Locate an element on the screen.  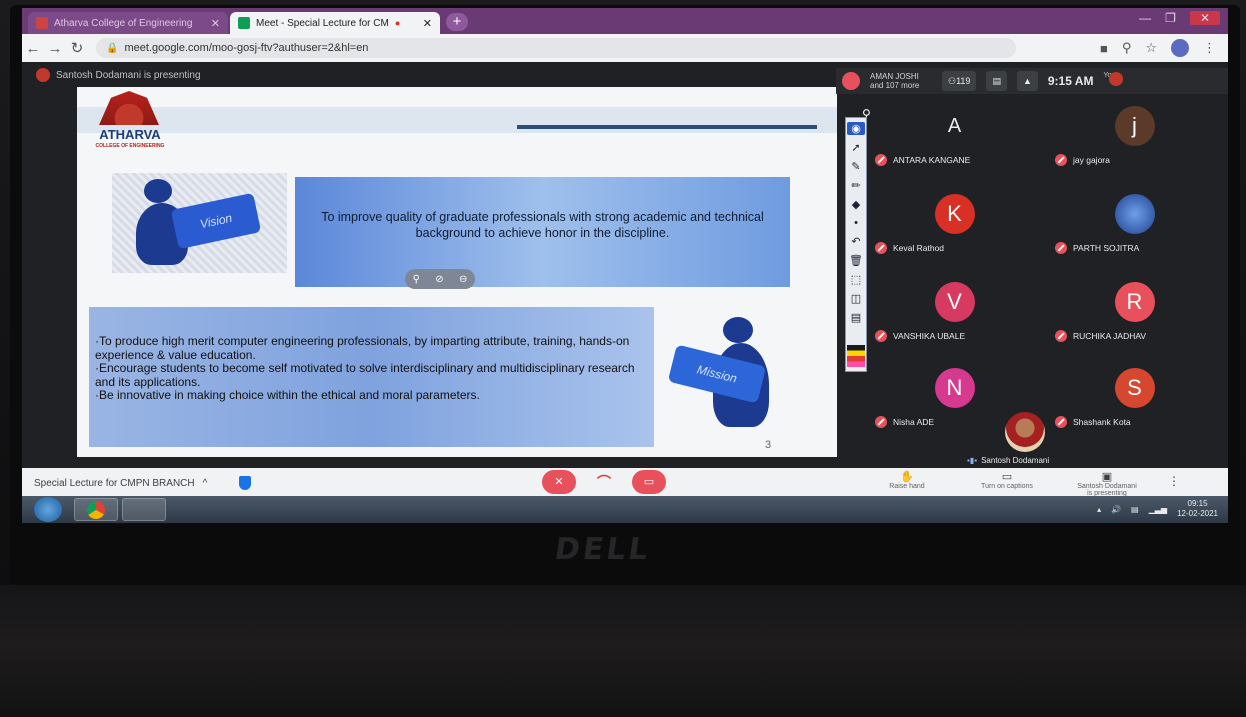
activities-button: ▲ is located at coordinates (1027, 81).